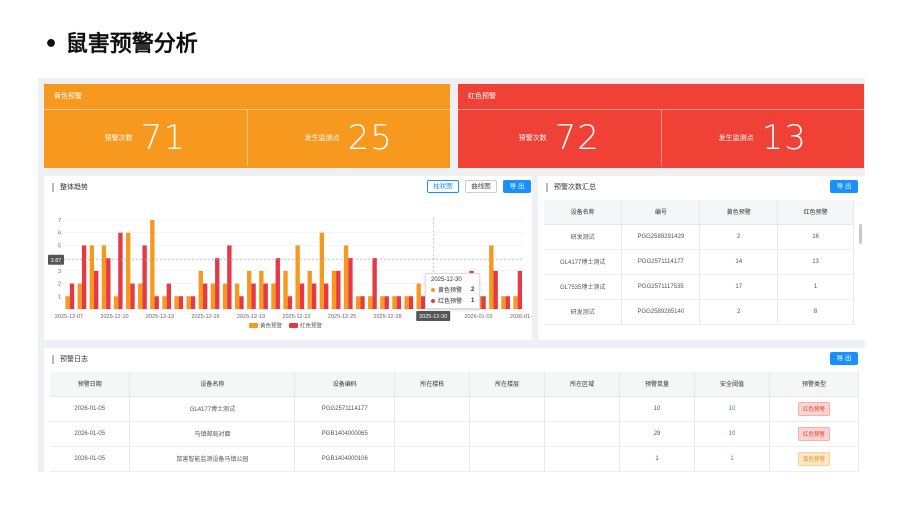 The height and width of the screenshot is (506, 900). I want to click on x-tick-label: 2025-12-13, so click(160, 317).